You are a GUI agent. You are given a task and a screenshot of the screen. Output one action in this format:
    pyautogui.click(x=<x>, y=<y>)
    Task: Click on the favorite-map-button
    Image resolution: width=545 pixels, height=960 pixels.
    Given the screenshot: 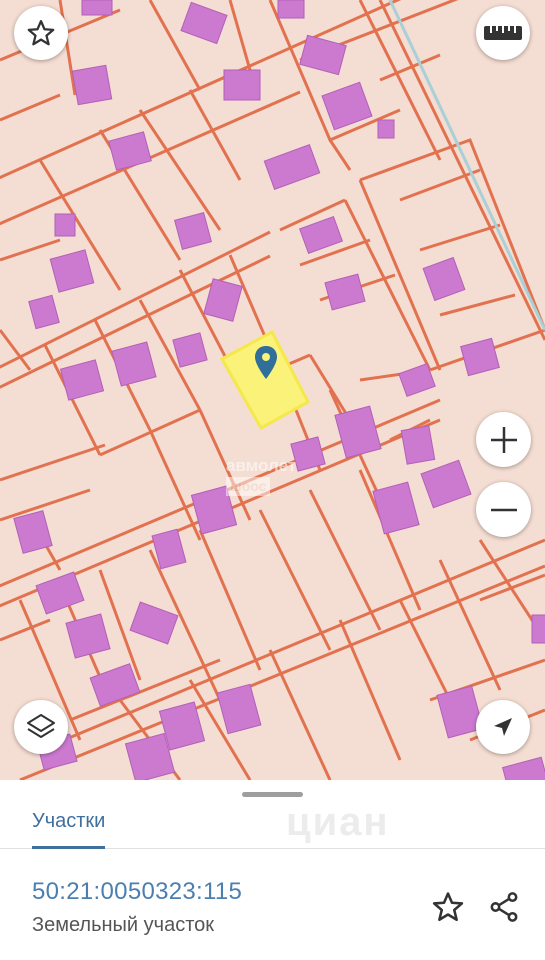 What is the action you would take?
    pyautogui.click(x=41, y=33)
    